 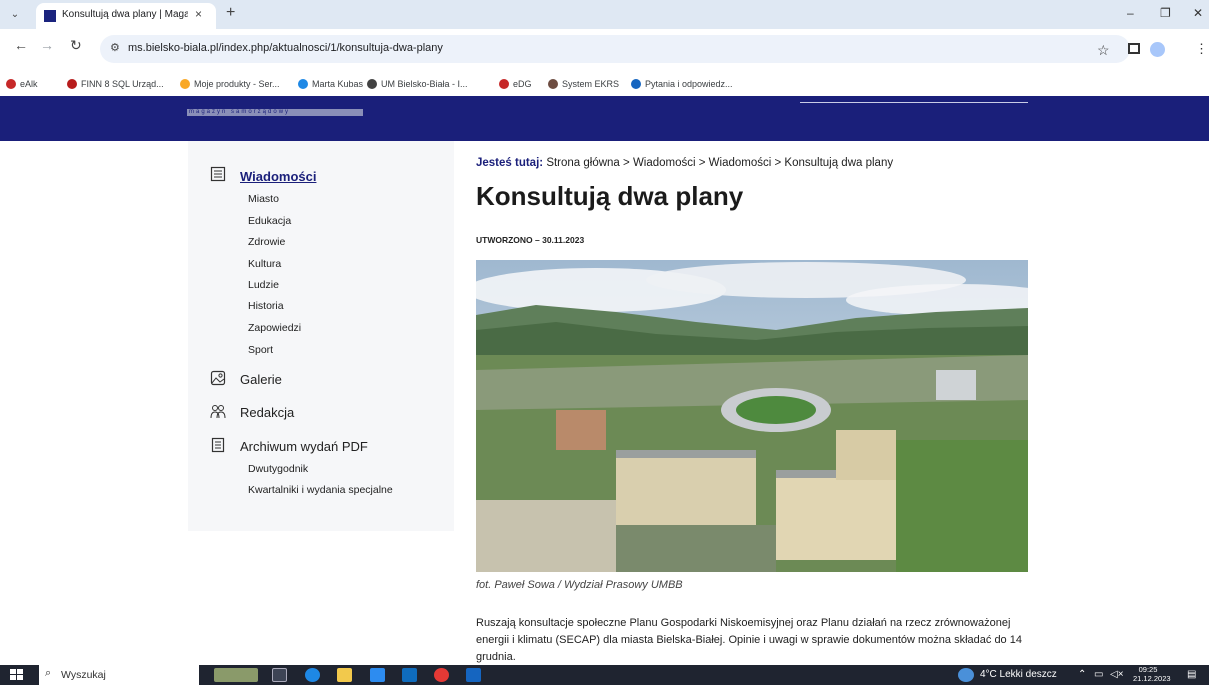 What do you see at coordinates (22, 84) in the screenshot?
I see `bookmark-item: eAlk` at bounding box center [22, 84].